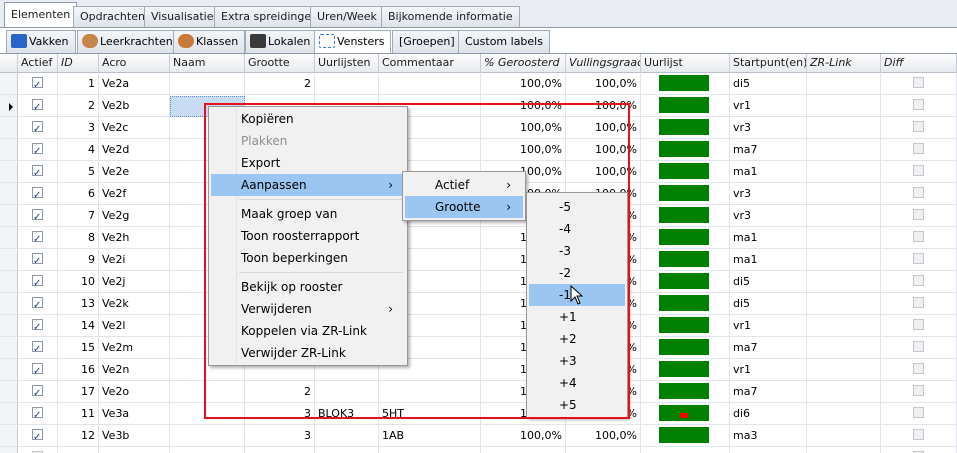  What do you see at coordinates (78, 127) in the screenshot?
I see `id-cell: 3` at bounding box center [78, 127].